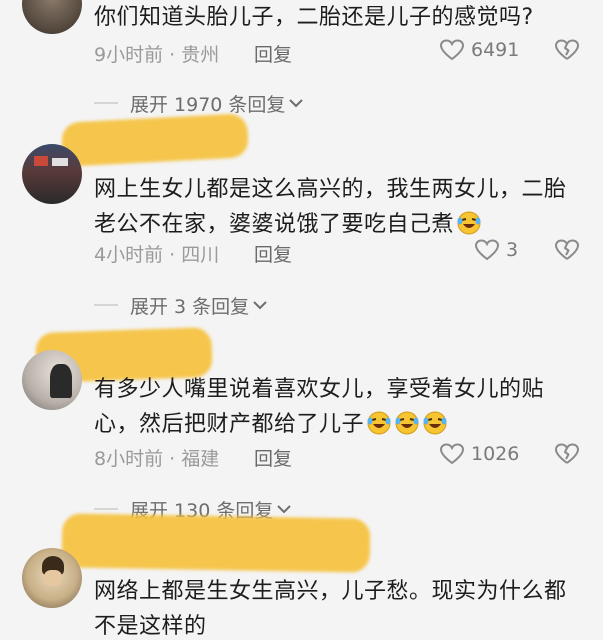  What do you see at coordinates (495, 50) in the screenshot?
I see `like-count: 6491` at bounding box center [495, 50].